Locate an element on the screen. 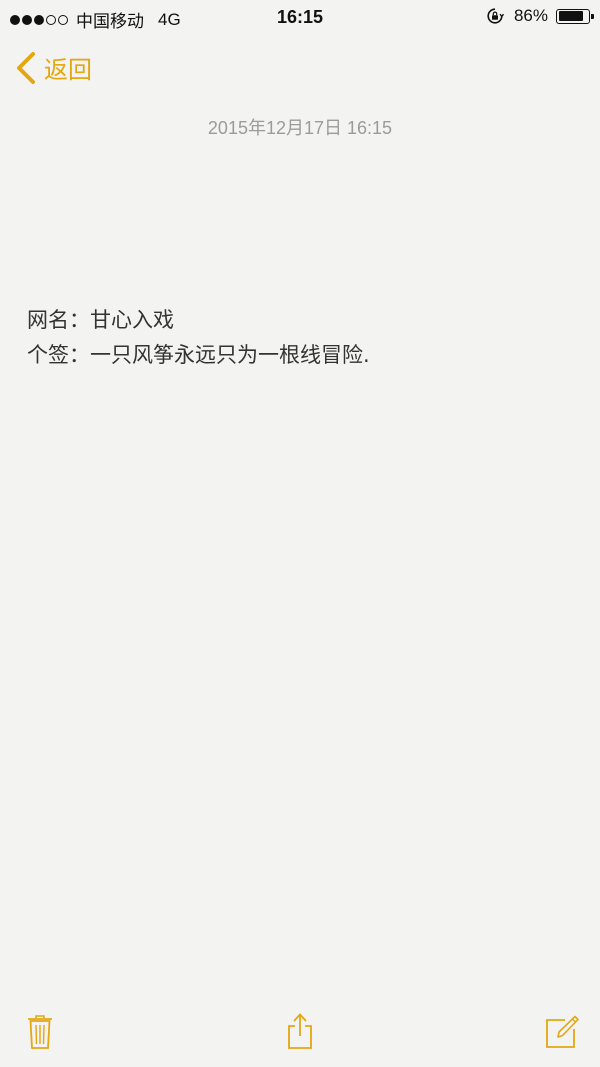  battery-percent: 86% is located at coordinates (530, 15).